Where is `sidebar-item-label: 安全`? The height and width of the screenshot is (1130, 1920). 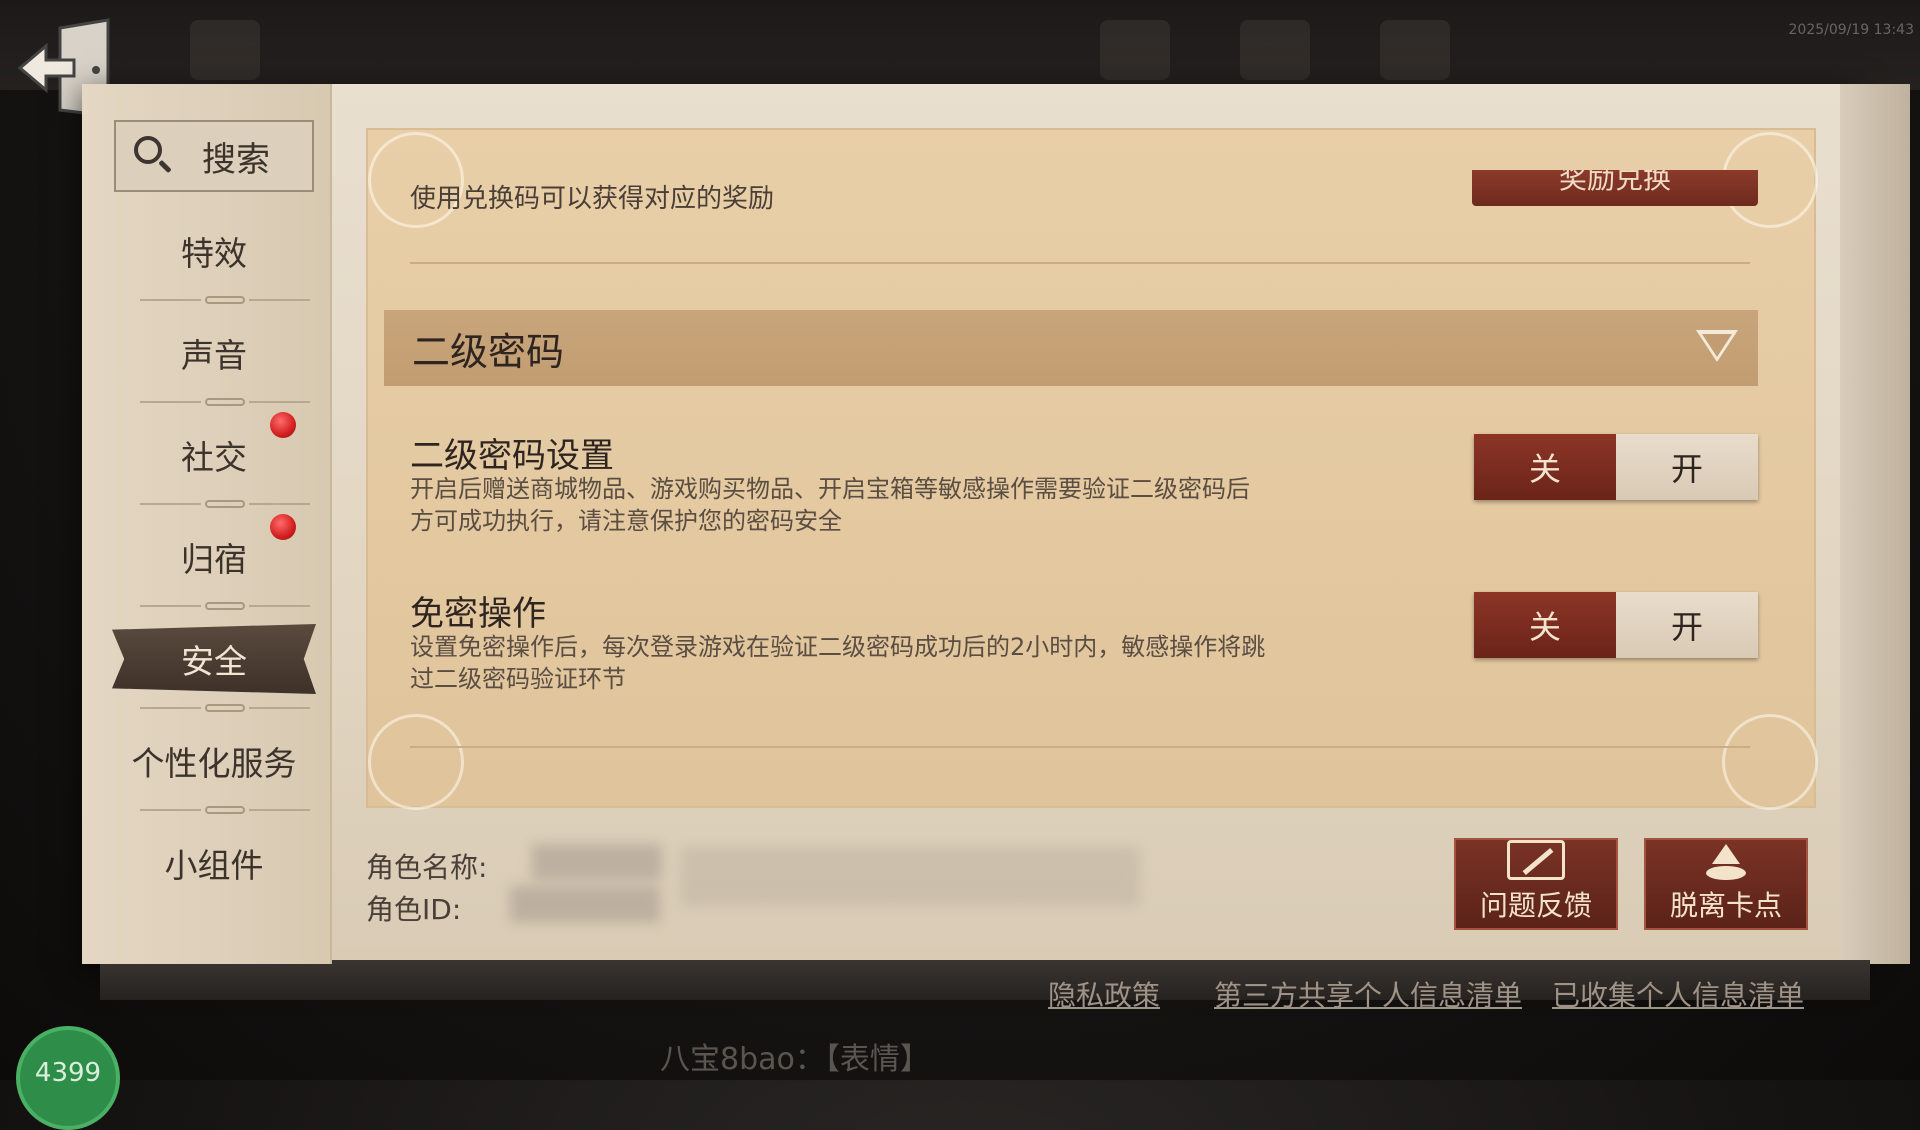
sidebar-item-label: 安全 is located at coordinates (214, 661).